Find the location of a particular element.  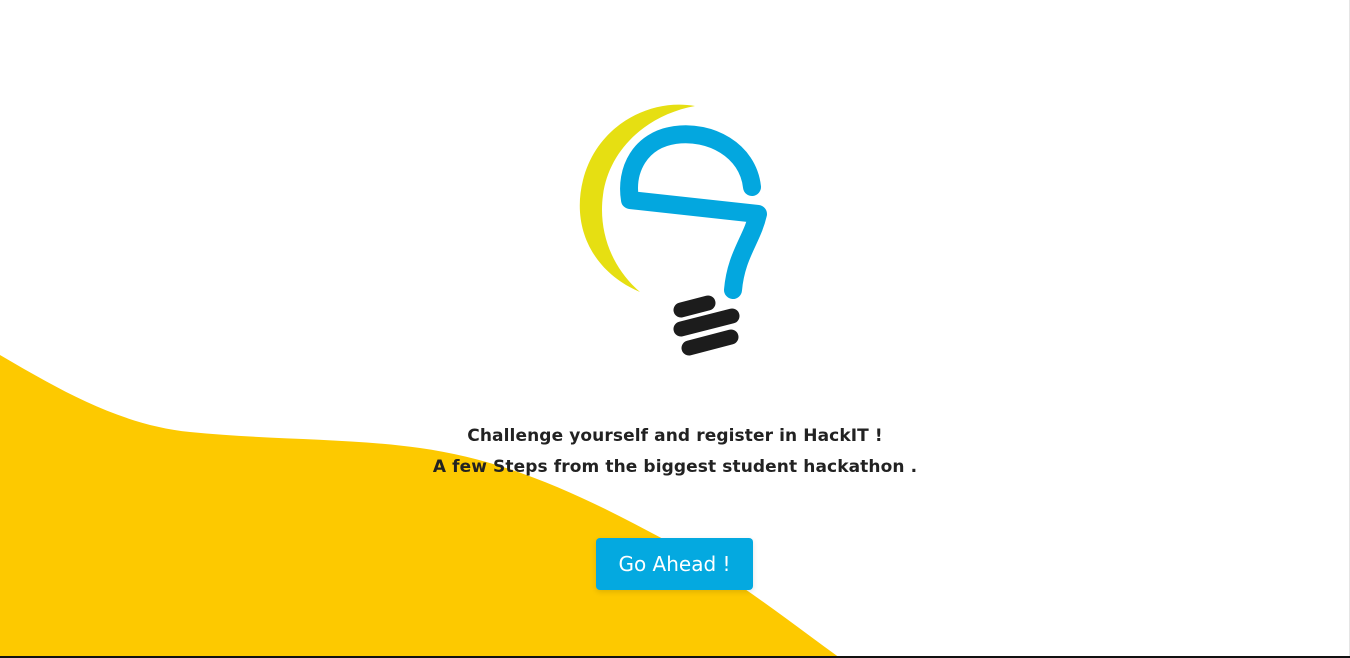

go-ahead-button: Go Ahead ! is located at coordinates (674, 564).